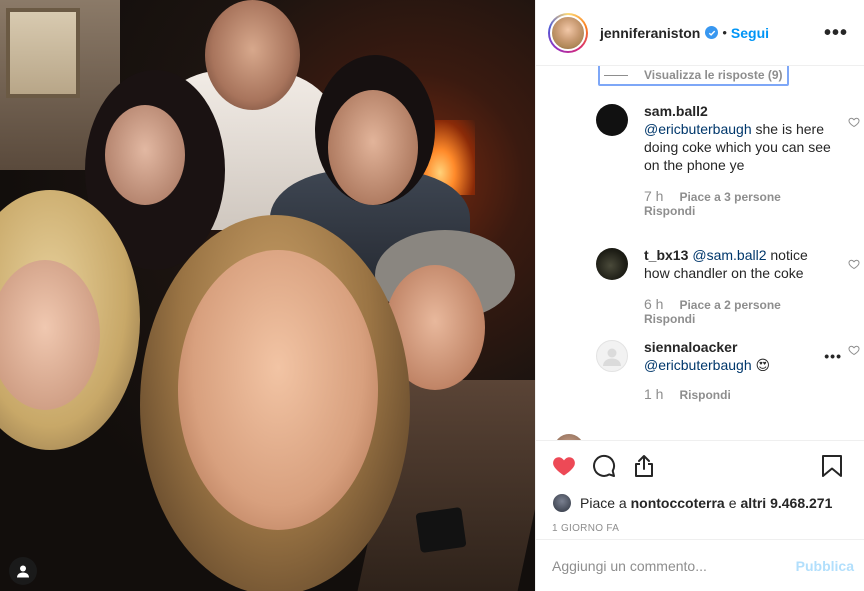  Describe the element at coordinates (653, 304) in the screenshot. I see `comment-time: 6 h` at that location.